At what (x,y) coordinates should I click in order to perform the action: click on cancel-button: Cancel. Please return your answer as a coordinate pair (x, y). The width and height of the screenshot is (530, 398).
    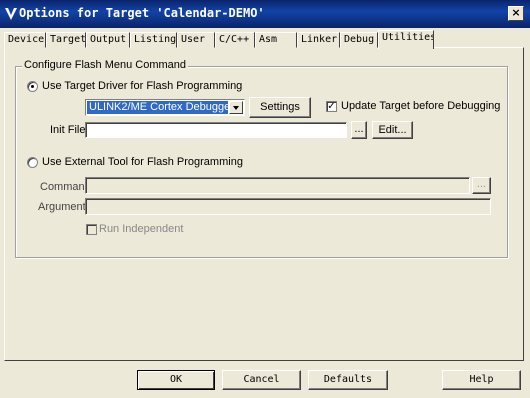
    Looking at the image, I should click on (261, 380).